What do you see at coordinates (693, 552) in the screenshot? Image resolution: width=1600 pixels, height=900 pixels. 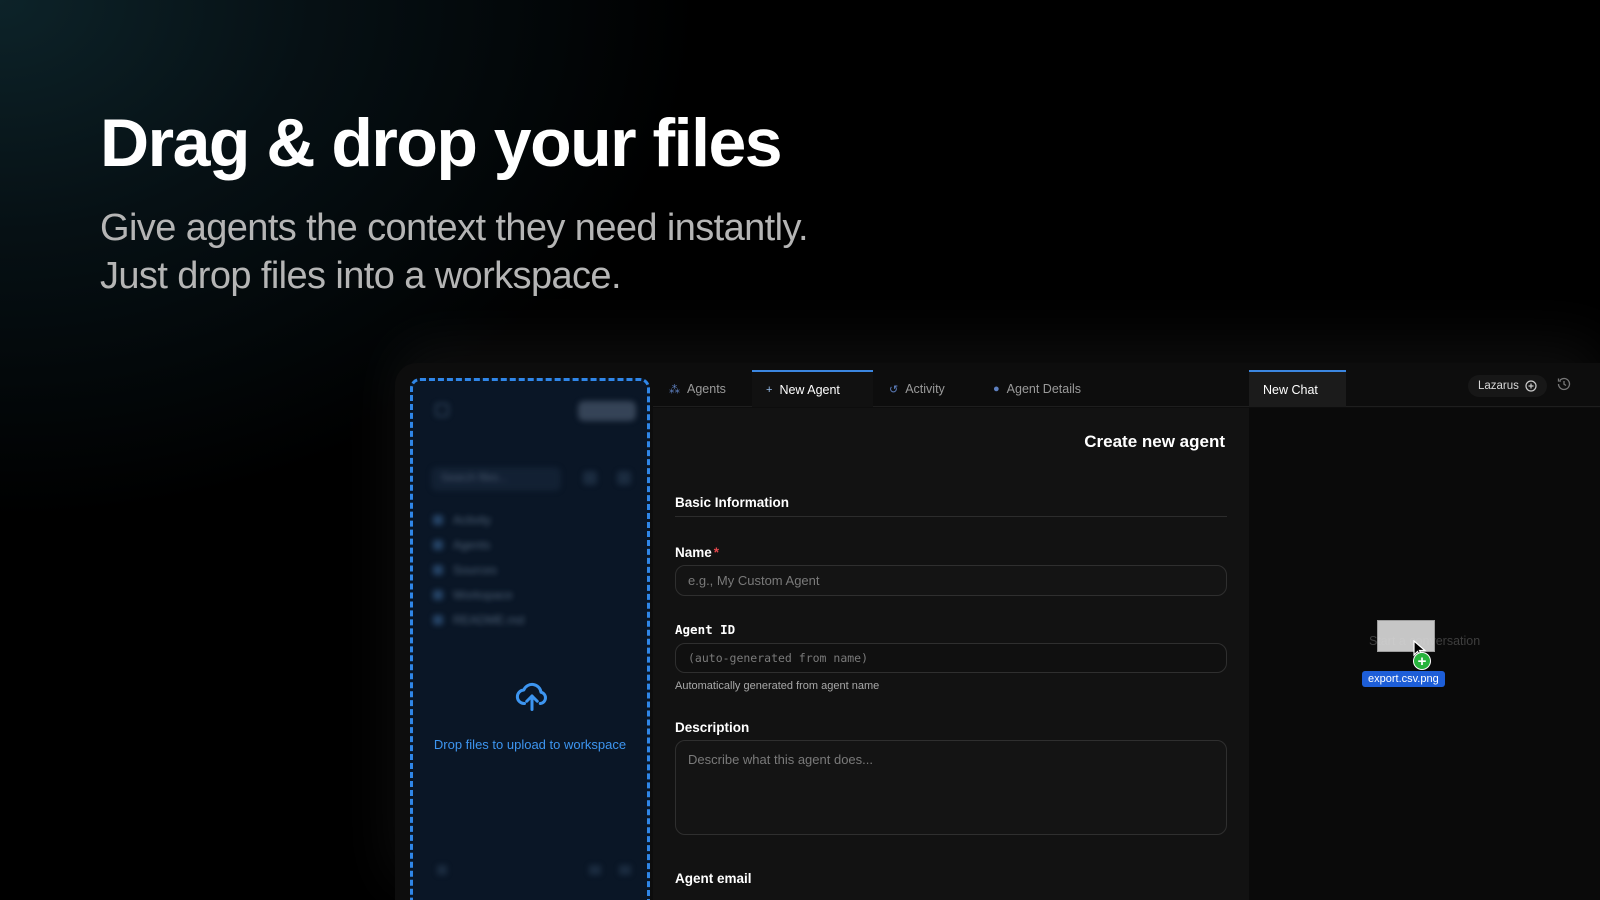 I see `name-label-text: Name` at bounding box center [693, 552].